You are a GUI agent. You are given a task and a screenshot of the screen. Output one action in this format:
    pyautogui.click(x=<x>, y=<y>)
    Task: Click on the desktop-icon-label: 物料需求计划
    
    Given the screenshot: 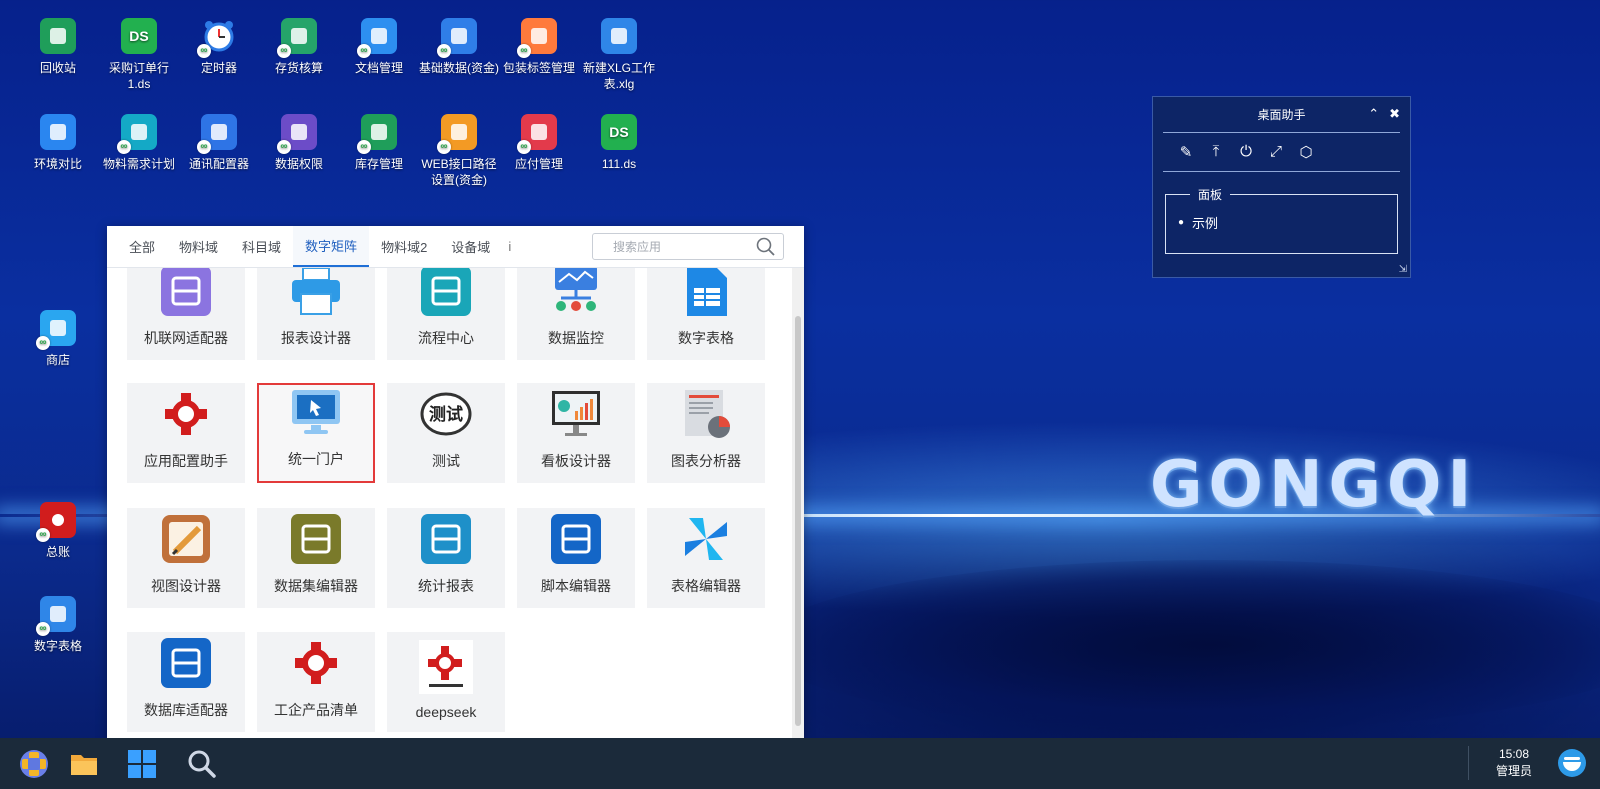 What is the action you would take?
    pyautogui.click(x=138, y=164)
    